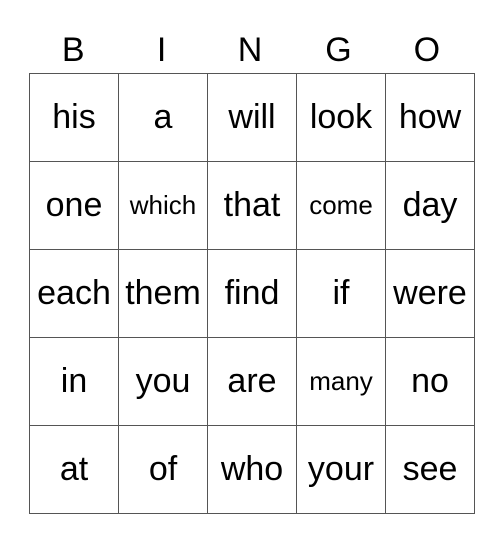 The image size is (500, 544). I want to click on card-row: one which that come day, so click(252, 205).